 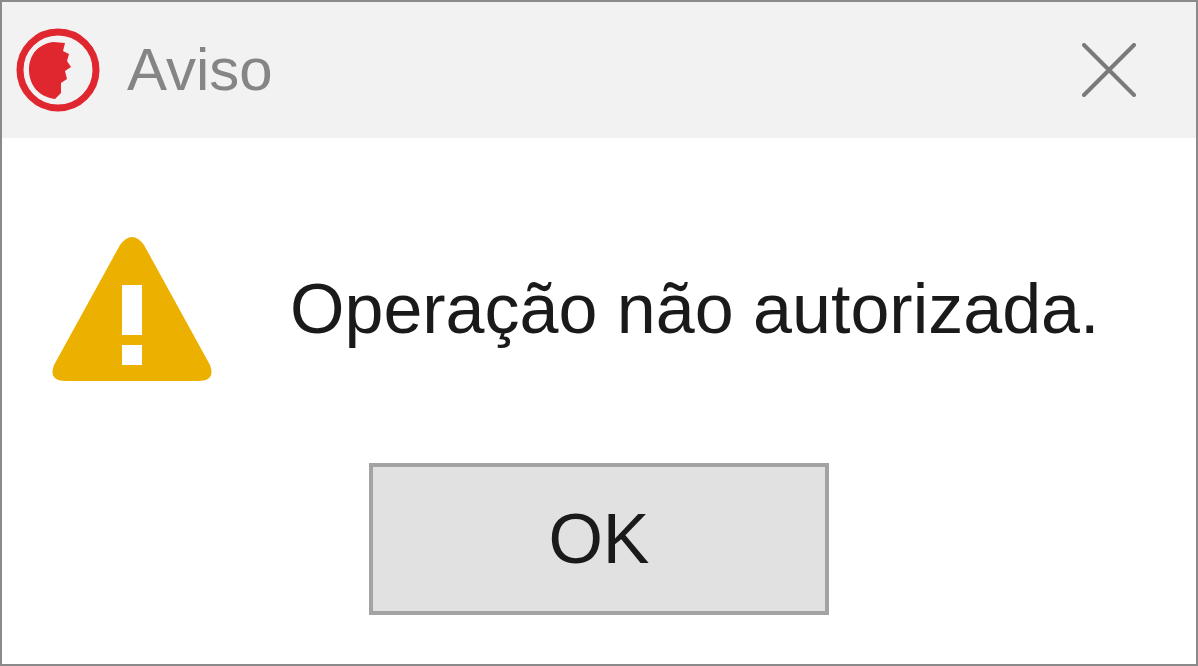 I want to click on close-icon, so click(x=1109, y=70).